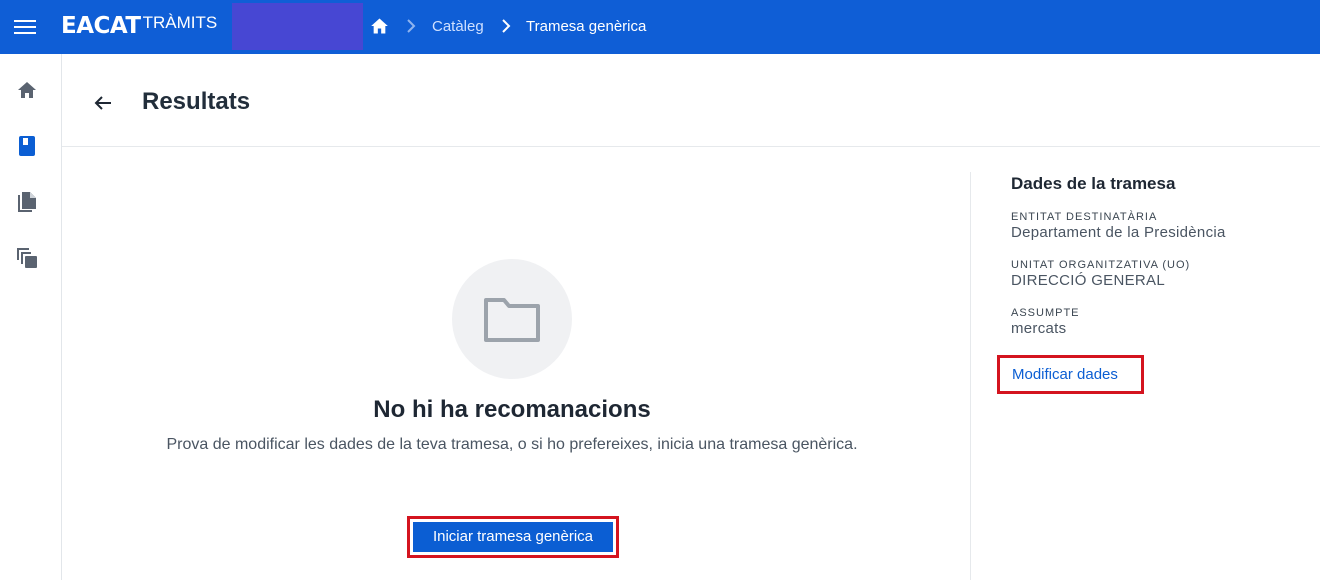 This screenshot has height=580, width=1320. I want to click on side-nav, so click(31, 317).